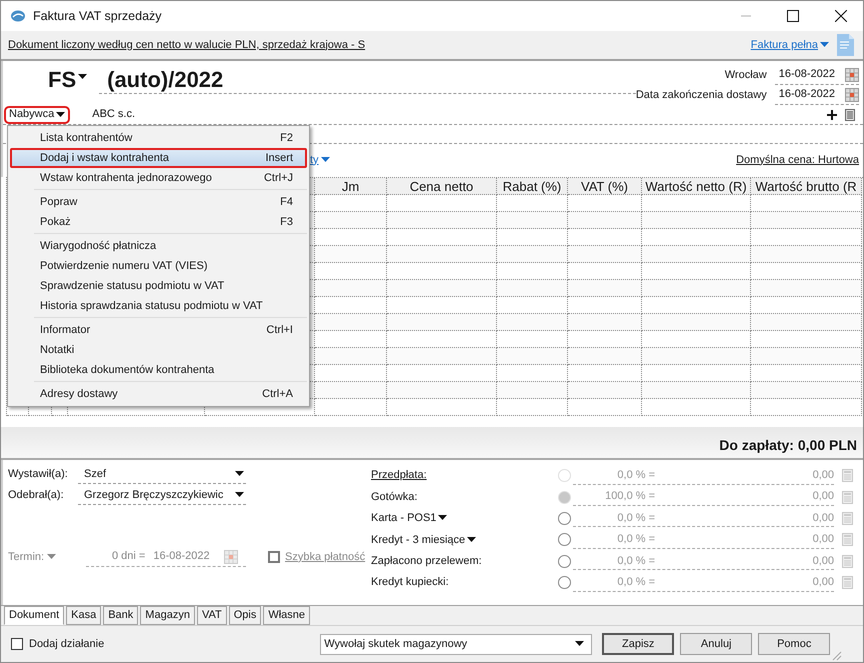 Image resolution: width=864 pixels, height=663 pixels. Describe the element at coordinates (789, 45) in the screenshot. I see `document-type-link: Faktura pełna` at that location.